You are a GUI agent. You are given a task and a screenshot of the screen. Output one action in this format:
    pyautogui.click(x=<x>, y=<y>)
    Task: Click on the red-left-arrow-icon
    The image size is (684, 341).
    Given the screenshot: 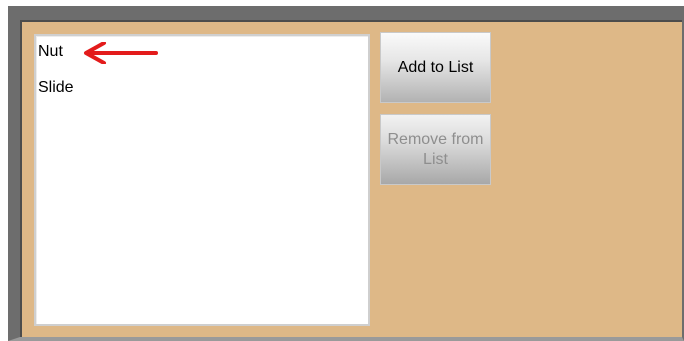 What is the action you would take?
    pyautogui.click(x=121, y=53)
    